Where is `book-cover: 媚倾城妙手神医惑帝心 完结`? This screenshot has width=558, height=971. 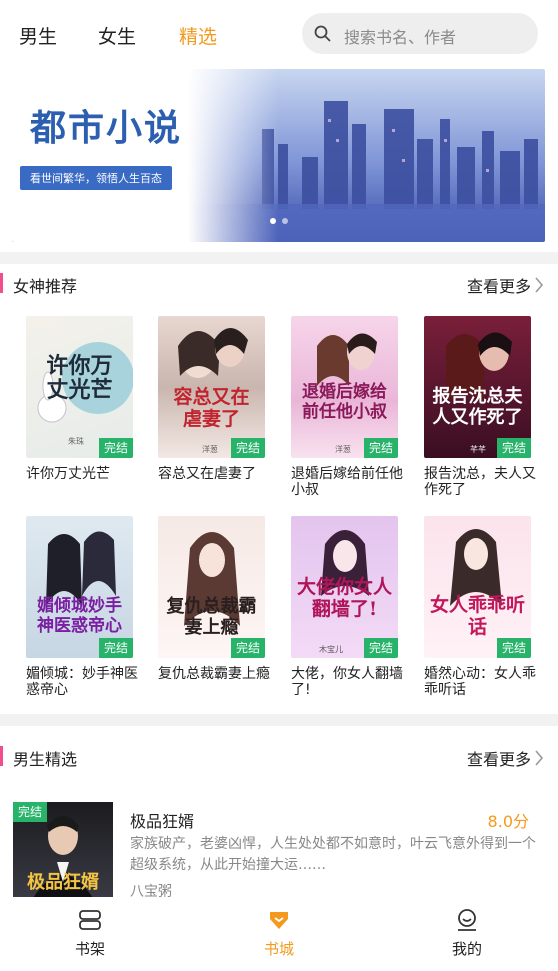 book-cover: 媚倾城妙手神医惑帝心 完结 is located at coordinates (79, 587).